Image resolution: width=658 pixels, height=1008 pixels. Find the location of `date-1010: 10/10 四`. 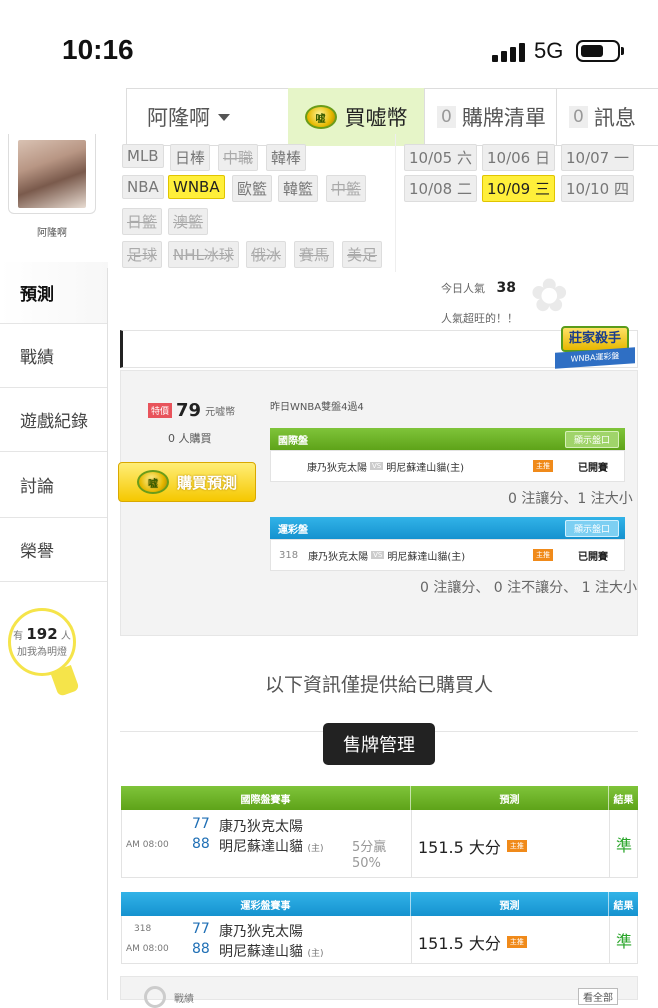

date-1010: 10/10 四 is located at coordinates (597, 188).